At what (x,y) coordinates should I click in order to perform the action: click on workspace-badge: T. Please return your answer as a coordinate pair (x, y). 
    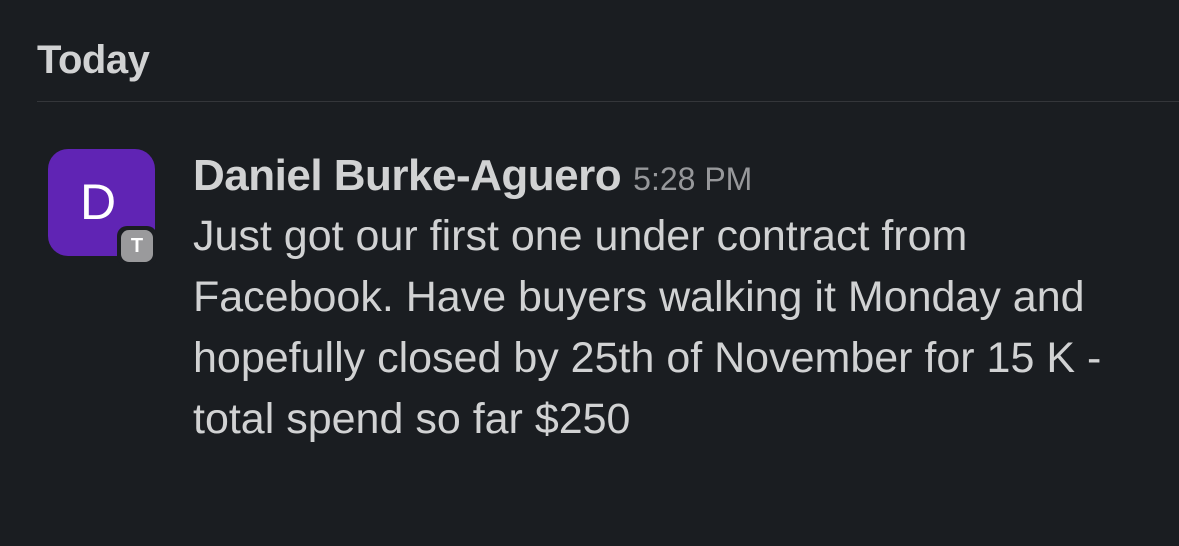
    Looking at the image, I should click on (137, 246).